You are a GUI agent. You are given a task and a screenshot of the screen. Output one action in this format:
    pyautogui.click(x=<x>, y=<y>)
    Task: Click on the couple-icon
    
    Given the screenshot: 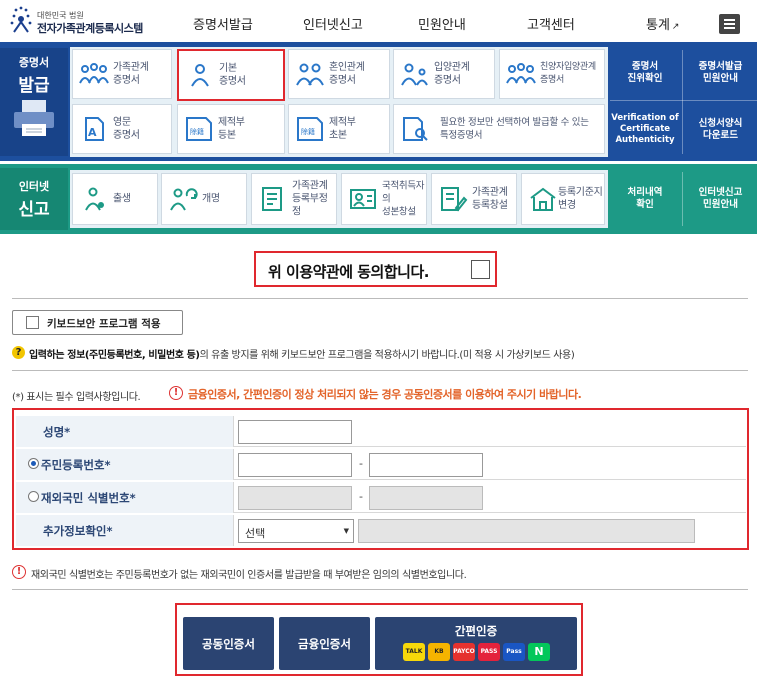 What is the action you would take?
    pyautogui.click(x=310, y=74)
    